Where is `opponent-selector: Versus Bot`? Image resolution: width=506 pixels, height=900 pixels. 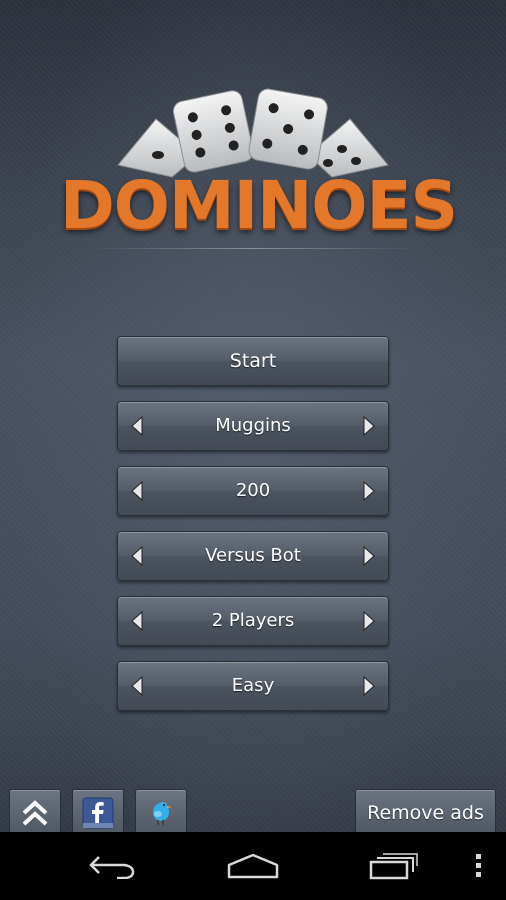
opponent-selector: Versus Bot is located at coordinates (253, 556).